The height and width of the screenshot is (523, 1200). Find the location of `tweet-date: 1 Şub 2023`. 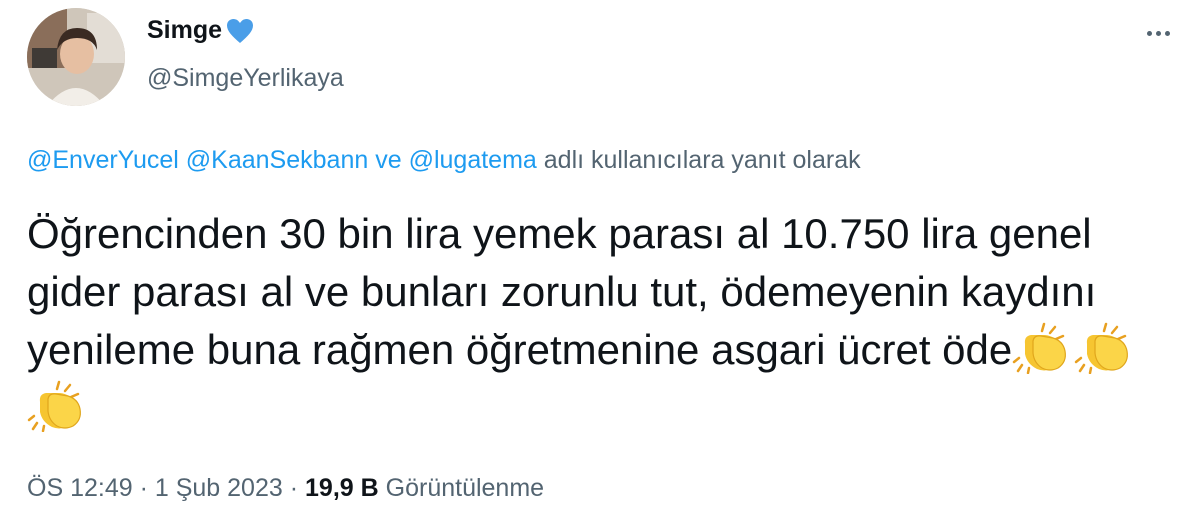

tweet-date: 1 Şub 2023 is located at coordinates (219, 488).